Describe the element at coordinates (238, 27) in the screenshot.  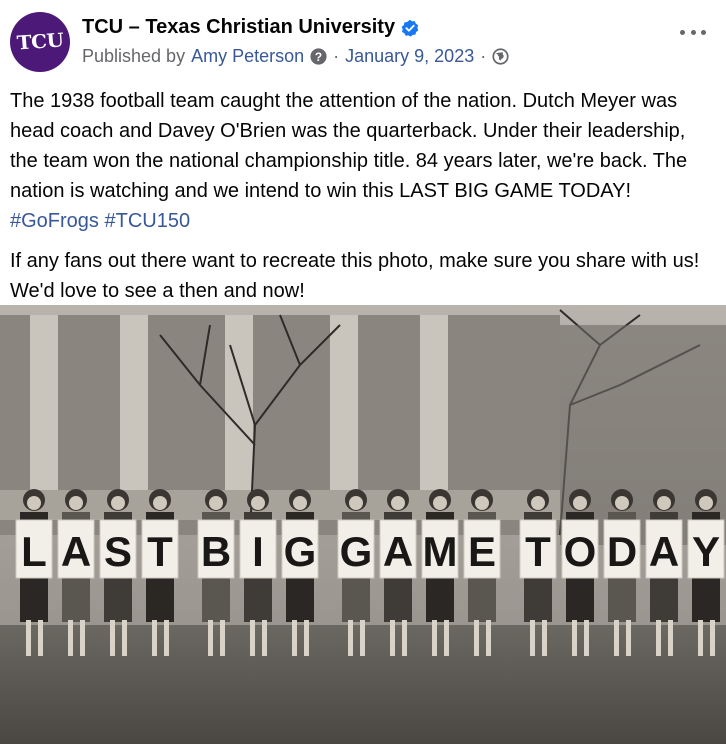
I see `page-name-link: TCU – Texas Christian University` at that location.